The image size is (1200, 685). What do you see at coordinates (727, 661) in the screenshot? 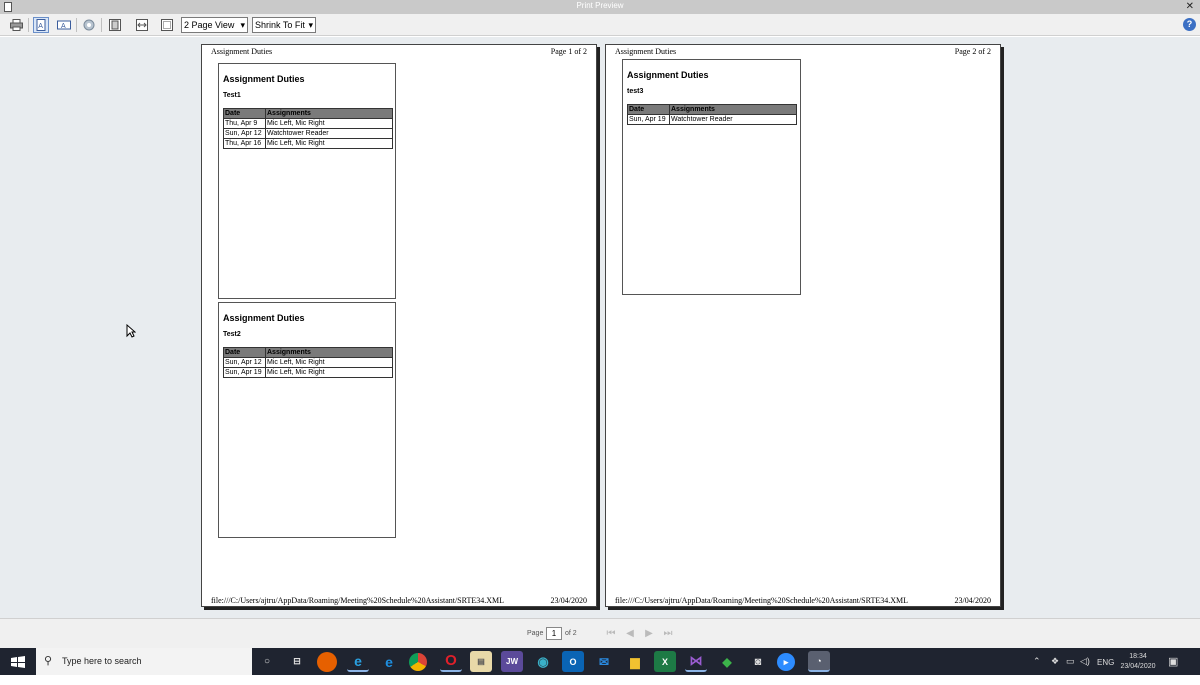
I see `help-app-icon: ◆` at bounding box center [727, 661].